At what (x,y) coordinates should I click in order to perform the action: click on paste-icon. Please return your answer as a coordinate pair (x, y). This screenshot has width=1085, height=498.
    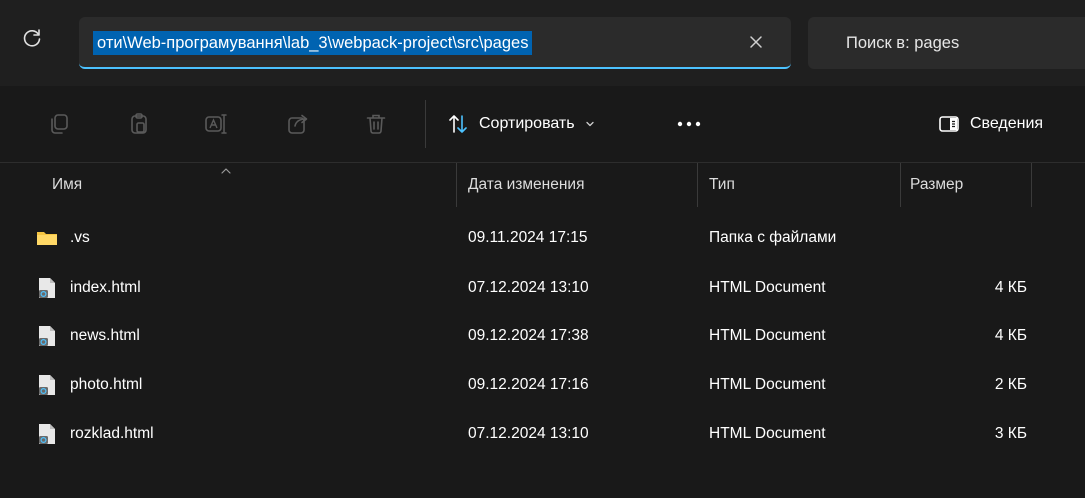
    Looking at the image, I should click on (139, 124).